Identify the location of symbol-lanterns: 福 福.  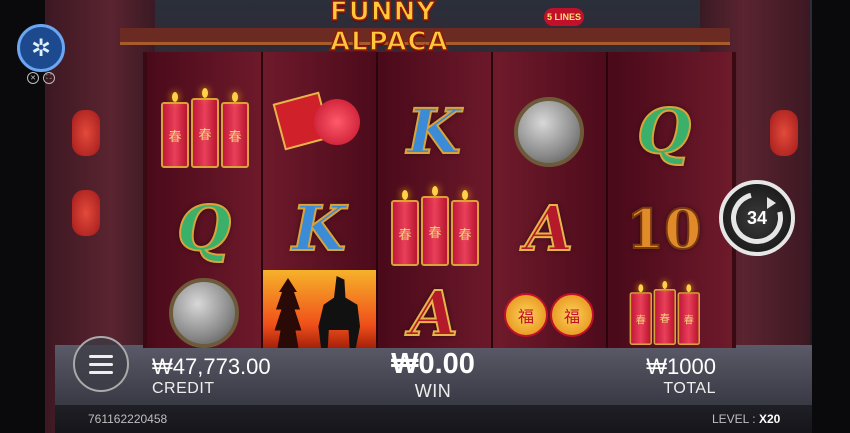
(549, 315).